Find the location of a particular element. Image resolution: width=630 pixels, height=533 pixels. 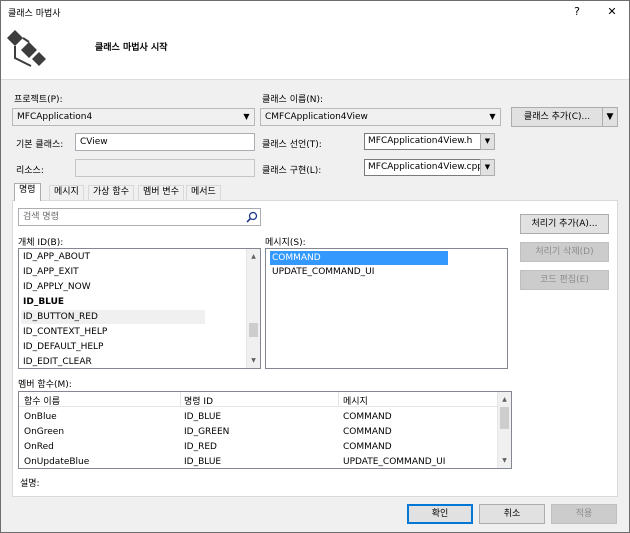

search-input: 검색 명령 is located at coordinates (139, 217).